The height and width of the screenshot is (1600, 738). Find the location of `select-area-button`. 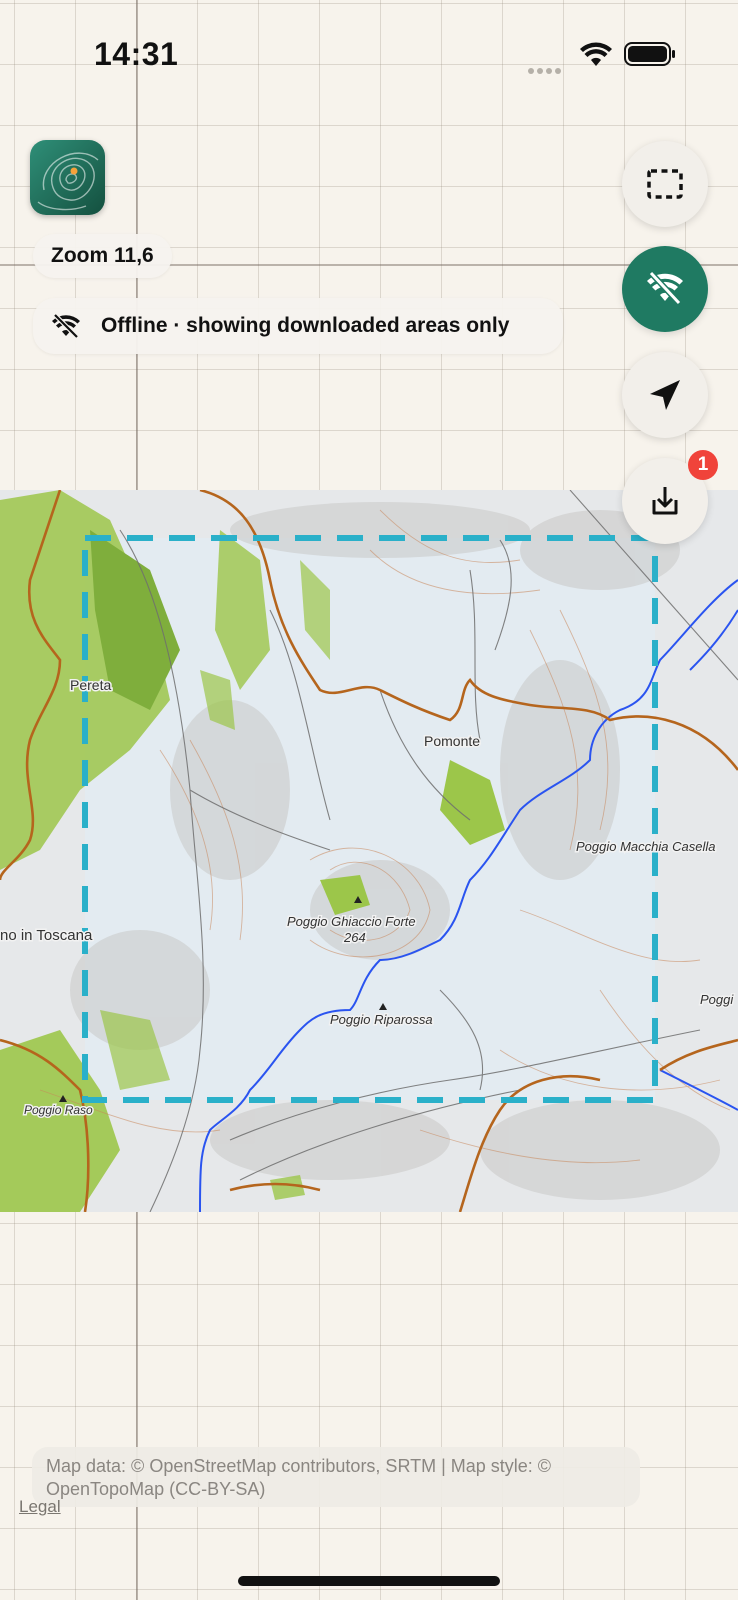

select-area-button is located at coordinates (665, 184).